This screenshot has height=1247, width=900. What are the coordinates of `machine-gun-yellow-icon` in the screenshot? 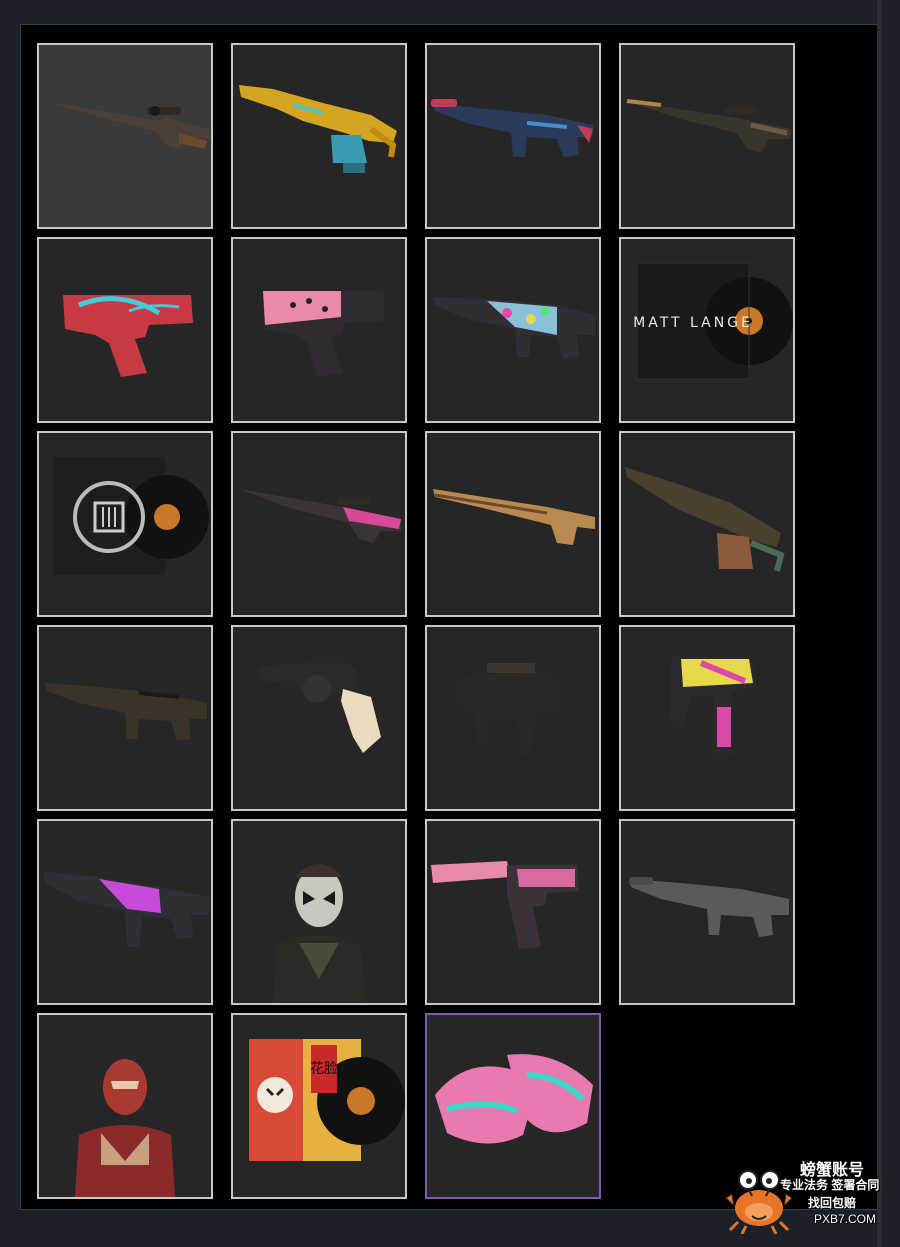 It's located at (318, 129).